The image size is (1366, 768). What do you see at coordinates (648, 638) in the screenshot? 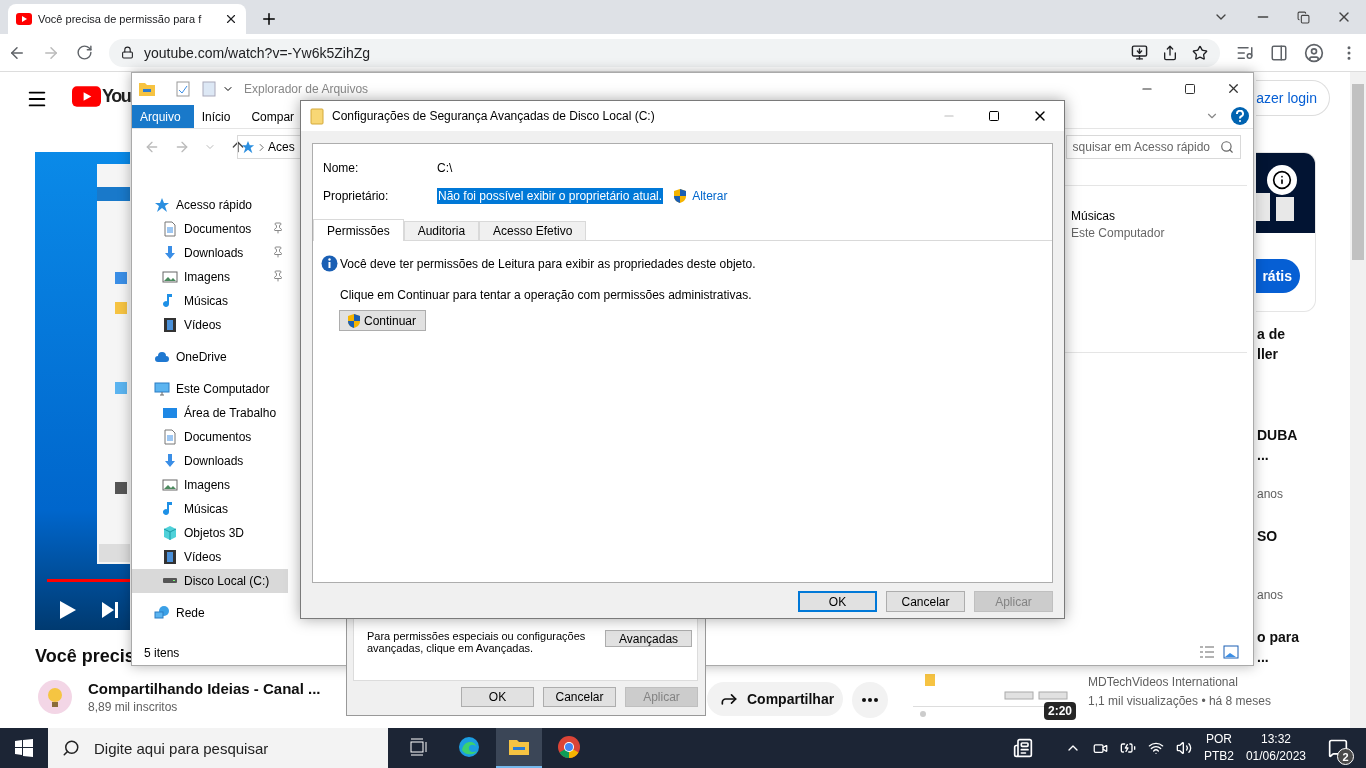
I see `advanced-button: Avançadas` at bounding box center [648, 638].